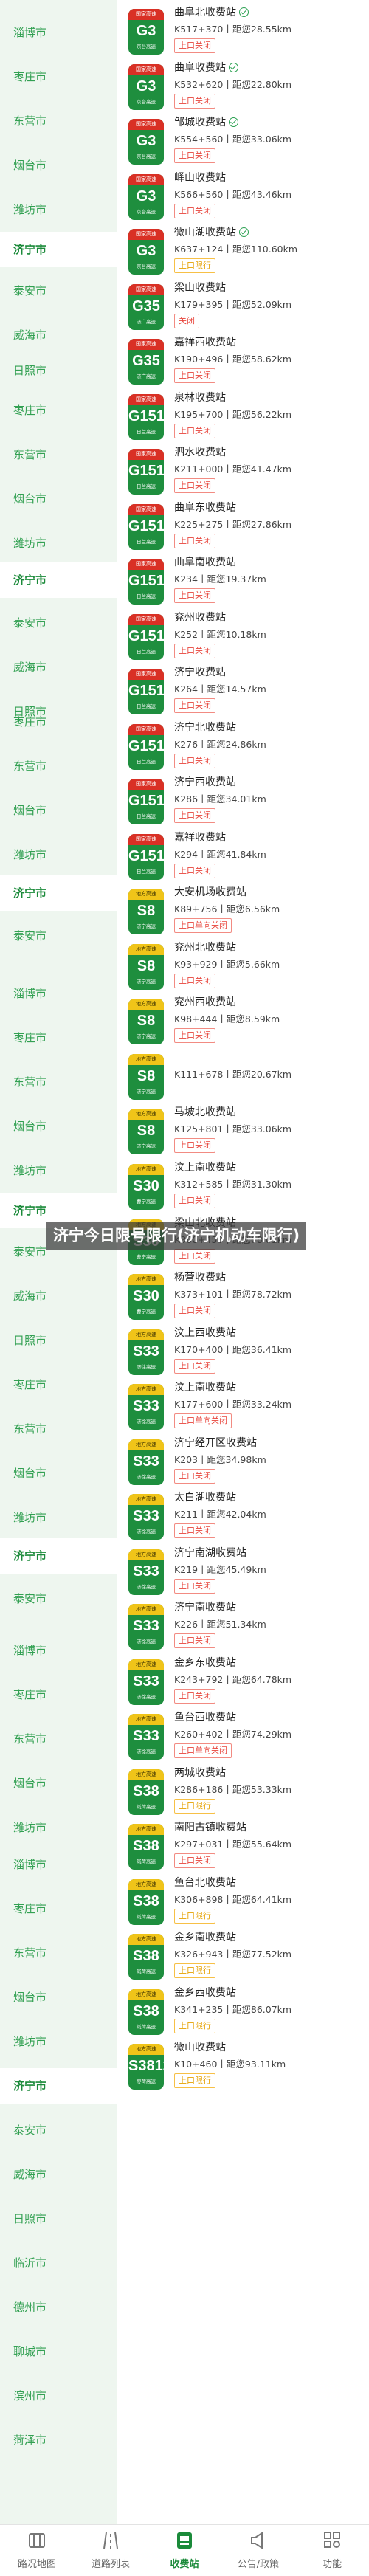 The image size is (369, 2576). I want to click on station-name: 兖州收费站, so click(200, 618).